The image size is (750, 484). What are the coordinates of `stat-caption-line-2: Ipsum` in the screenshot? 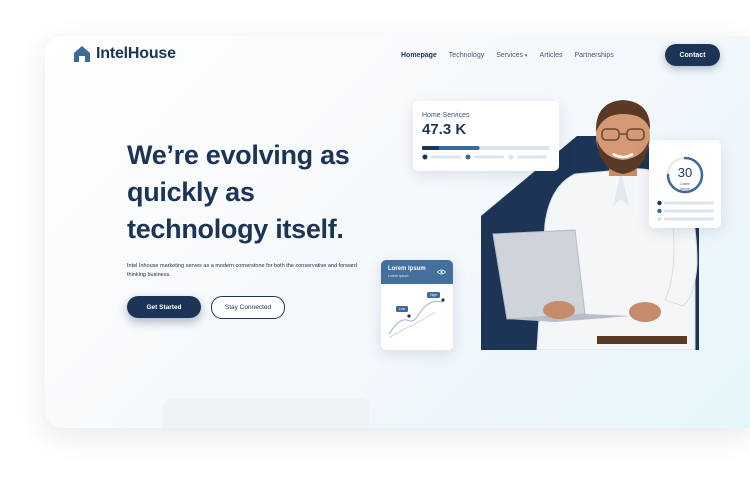 It's located at (685, 188).